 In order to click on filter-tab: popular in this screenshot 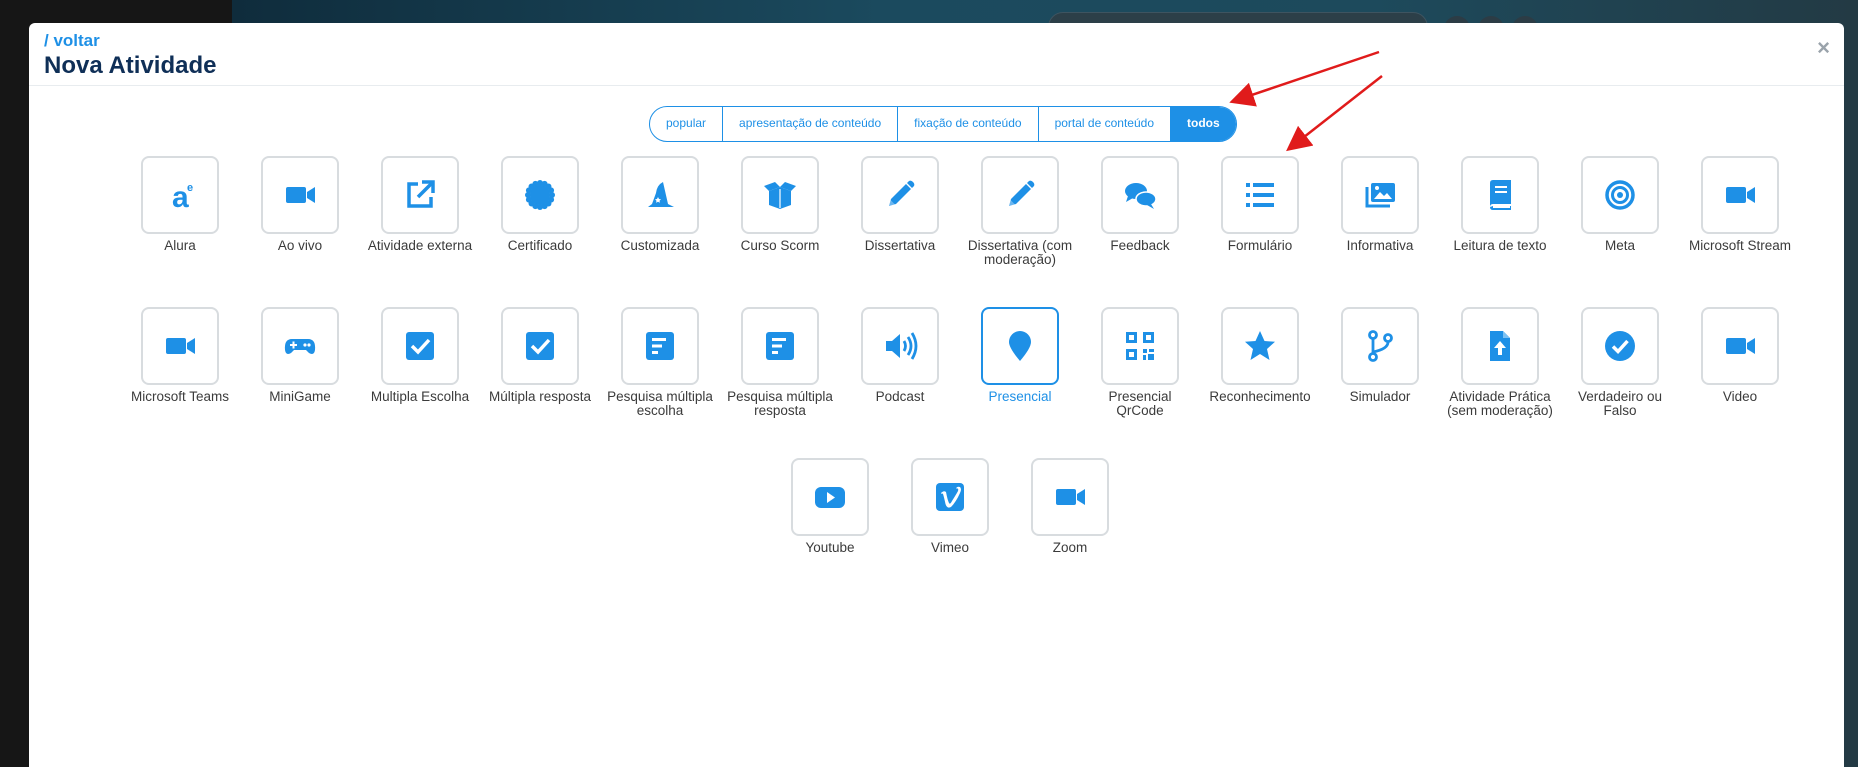, I will do `click(687, 124)`.